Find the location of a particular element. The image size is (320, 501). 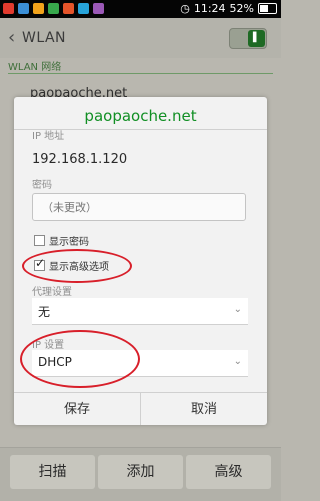

watermark: paopaoche.net is located at coordinates (140, 116).